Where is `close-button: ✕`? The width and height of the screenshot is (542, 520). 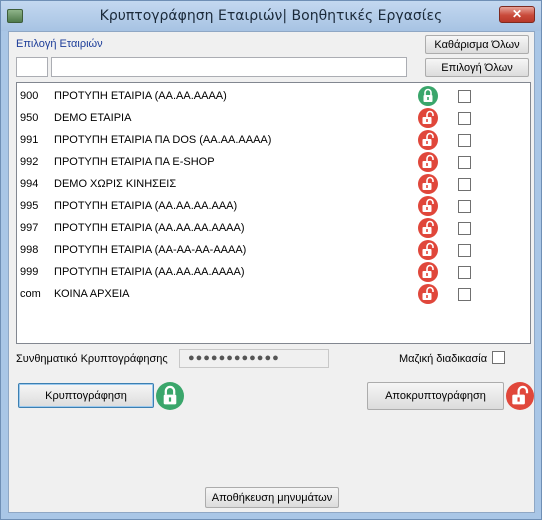 close-button: ✕ is located at coordinates (517, 14).